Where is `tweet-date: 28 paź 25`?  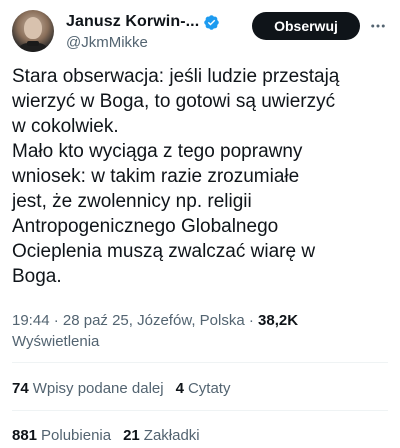 tweet-date: 28 paź 25 is located at coordinates (96, 320).